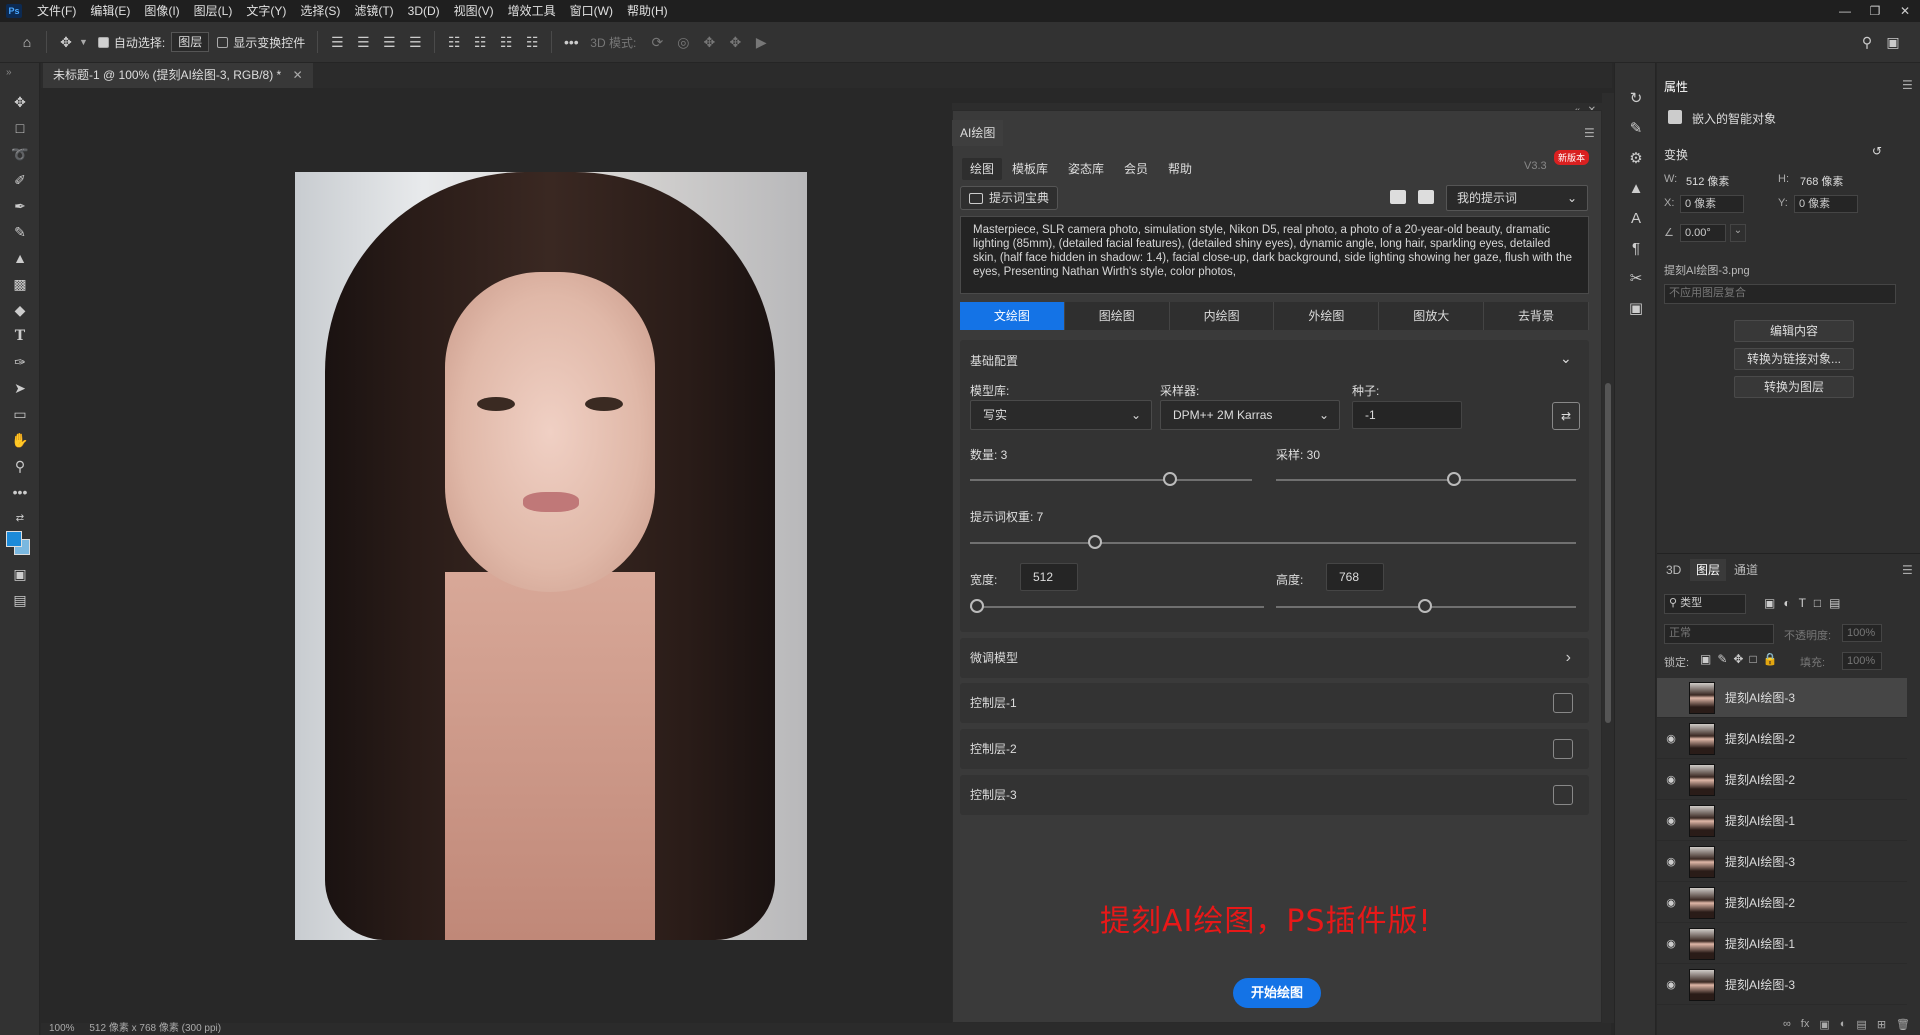 This screenshot has height=1035, width=1920. Describe the element at coordinates (532, 42) in the screenshot. I see `distribute-vertical-icon: ☷` at that location.